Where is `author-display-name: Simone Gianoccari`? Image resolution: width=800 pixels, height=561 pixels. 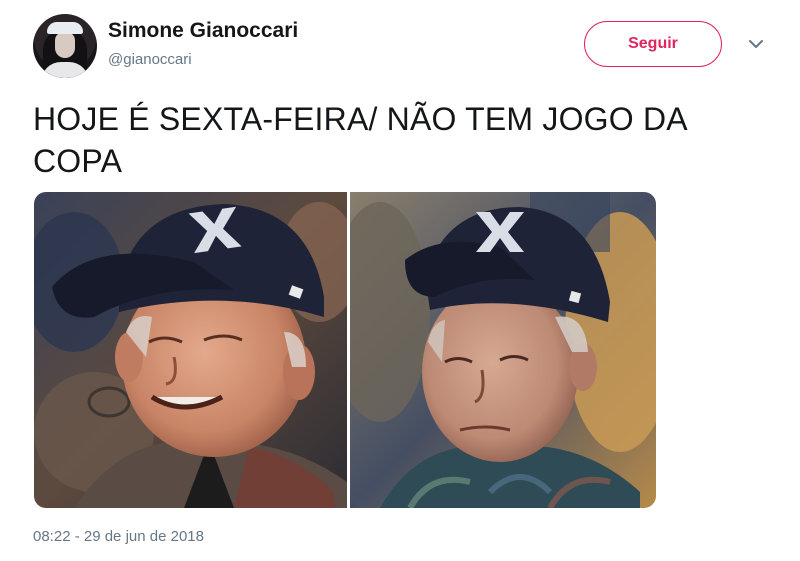 author-display-name: Simone Gianoccari is located at coordinates (203, 31).